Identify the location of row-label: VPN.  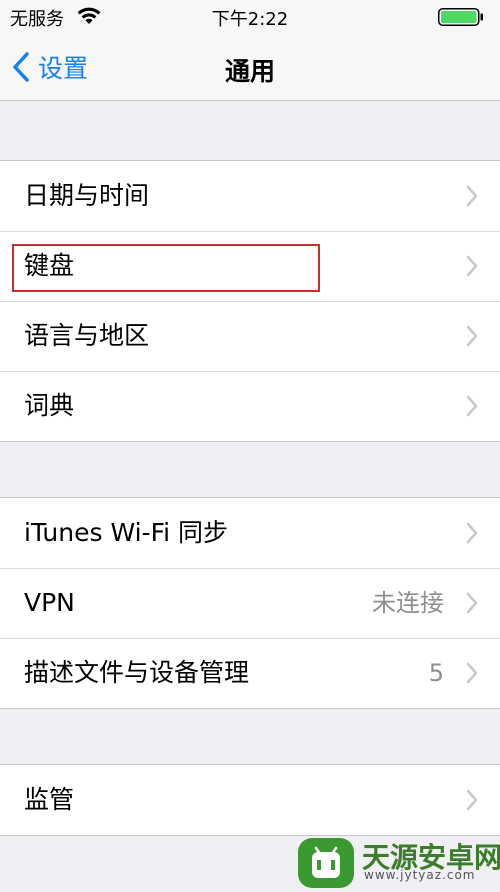
(49, 602).